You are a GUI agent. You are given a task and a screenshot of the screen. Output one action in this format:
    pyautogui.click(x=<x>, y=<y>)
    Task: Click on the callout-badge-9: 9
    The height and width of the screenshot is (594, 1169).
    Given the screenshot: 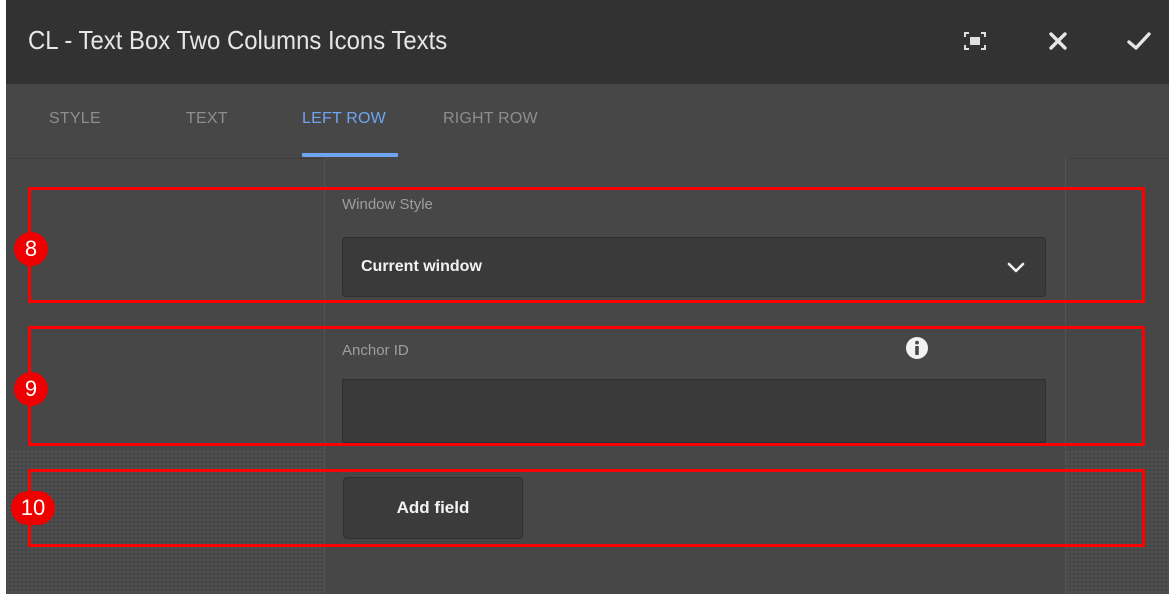 What is the action you would take?
    pyautogui.click(x=31, y=389)
    